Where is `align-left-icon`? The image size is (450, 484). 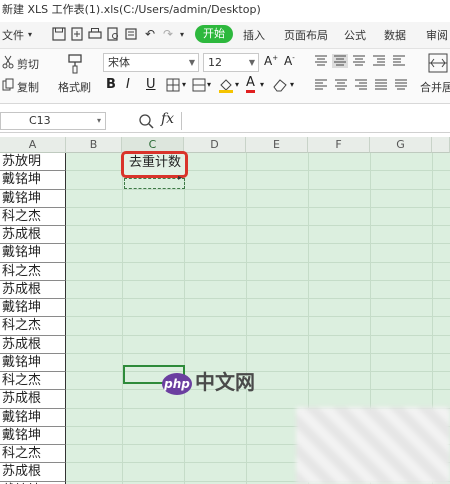 align-left-icon is located at coordinates (321, 85).